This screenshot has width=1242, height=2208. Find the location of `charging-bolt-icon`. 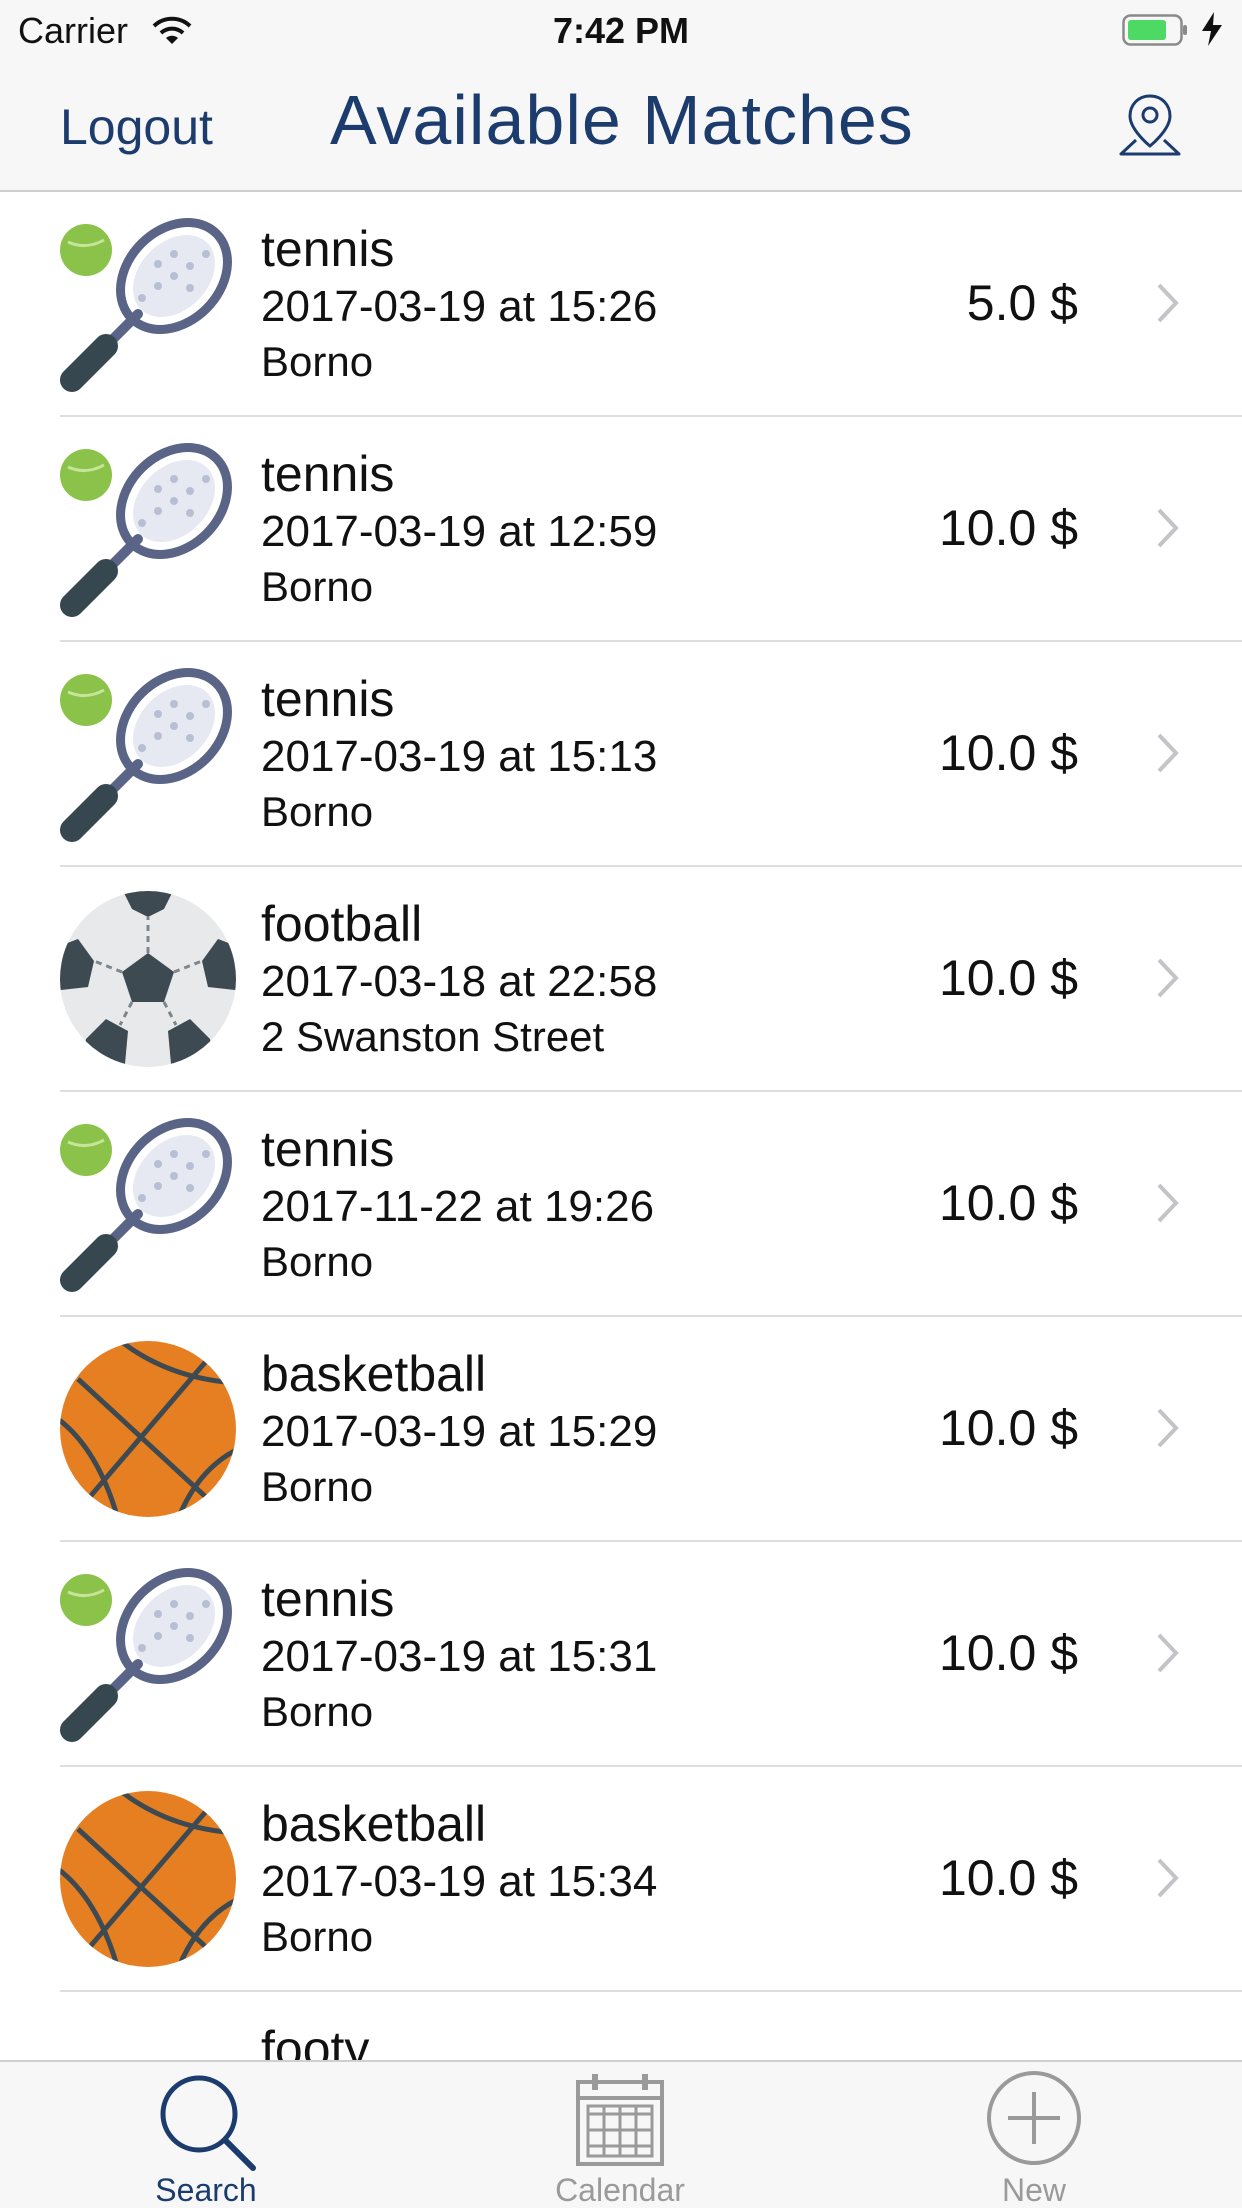

charging-bolt-icon is located at coordinates (1212, 29).